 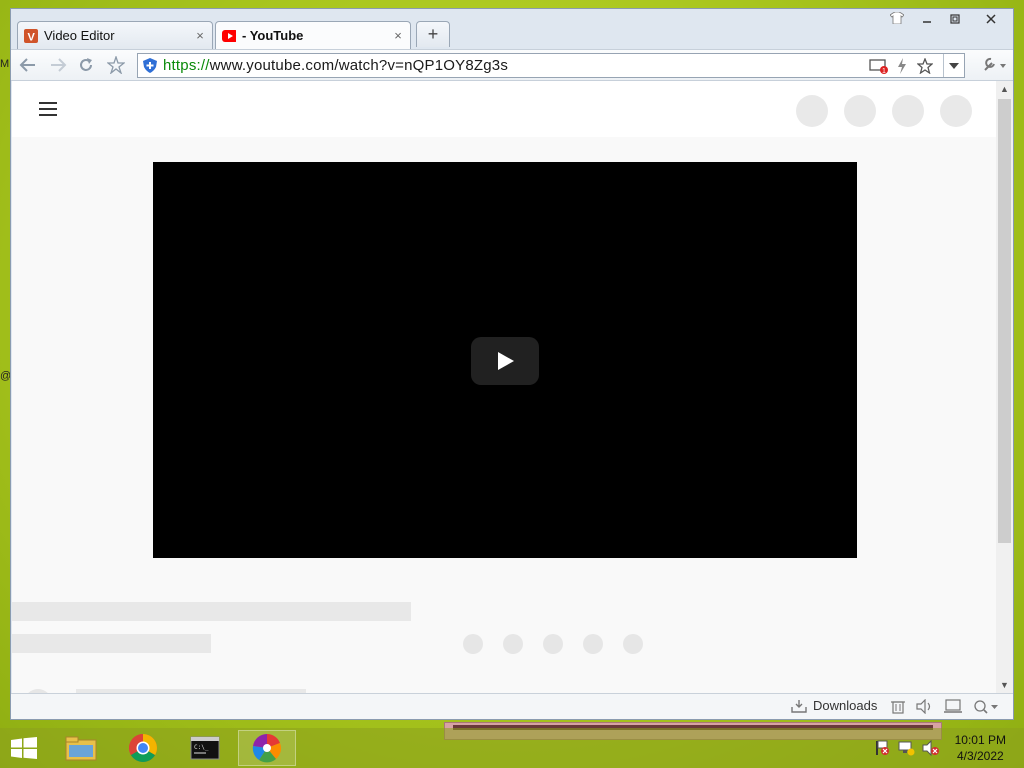 I want to click on trash-icon, so click(x=898, y=708).